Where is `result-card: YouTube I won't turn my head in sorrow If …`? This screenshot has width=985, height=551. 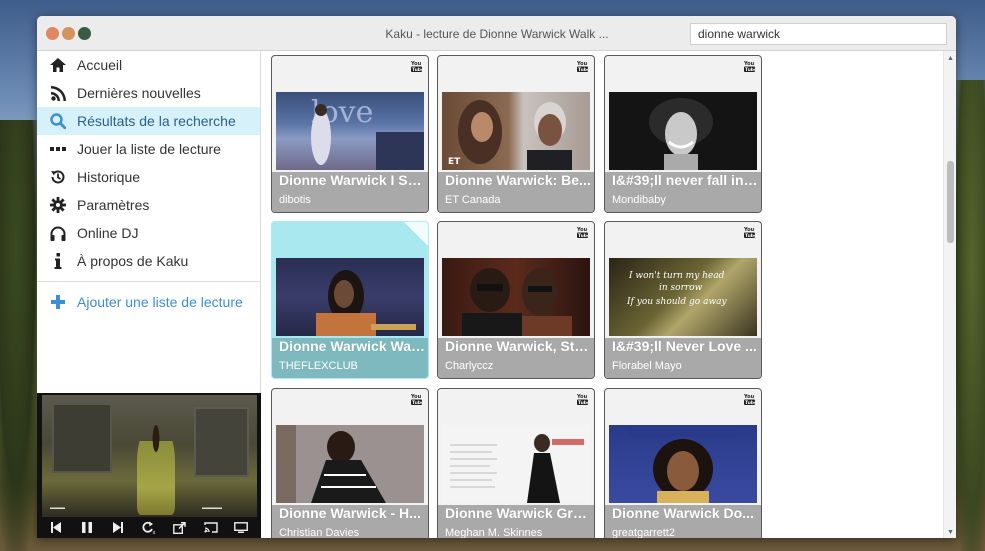 result-card: YouTube I won't turn my head in sorrow If … is located at coordinates (683, 300).